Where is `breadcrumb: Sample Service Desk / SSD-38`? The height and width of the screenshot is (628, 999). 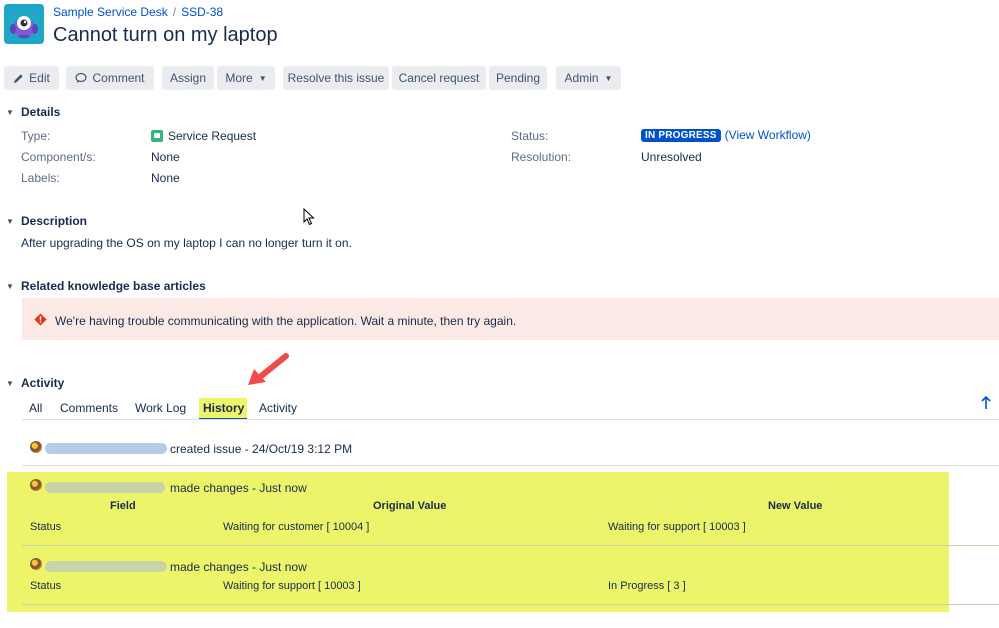
breadcrumb: Sample Service Desk / SSD-38 is located at coordinates (138, 12).